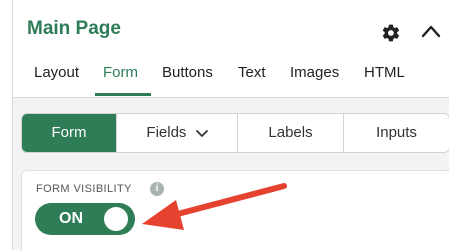 The width and height of the screenshot is (449, 251). What do you see at coordinates (314, 80) in the screenshot?
I see `tab-images: Images` at bounding box center [314, 80].